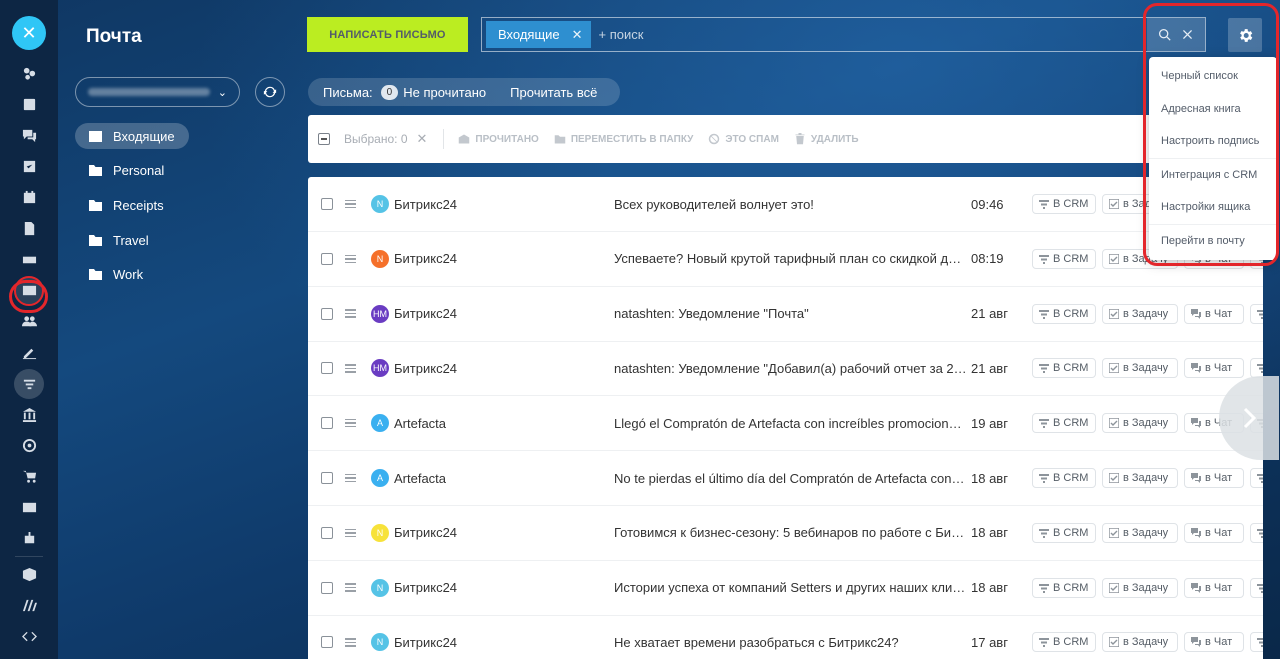 The height and width of the screenshot is (659, 1280). What do you see at coordinates (1213, 109) in the screenshot?
I see `settings-menu-item: Адресная книга` at bounding box center [1213, 109].